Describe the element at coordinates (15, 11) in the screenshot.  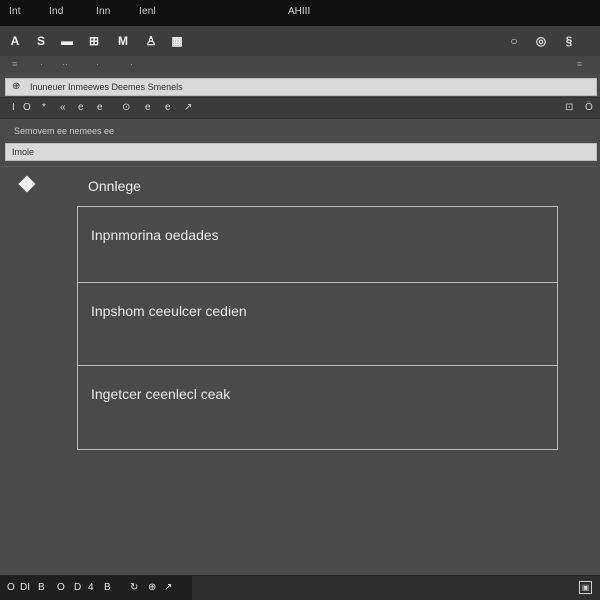
I see `menu-item-1: Int` at that location.